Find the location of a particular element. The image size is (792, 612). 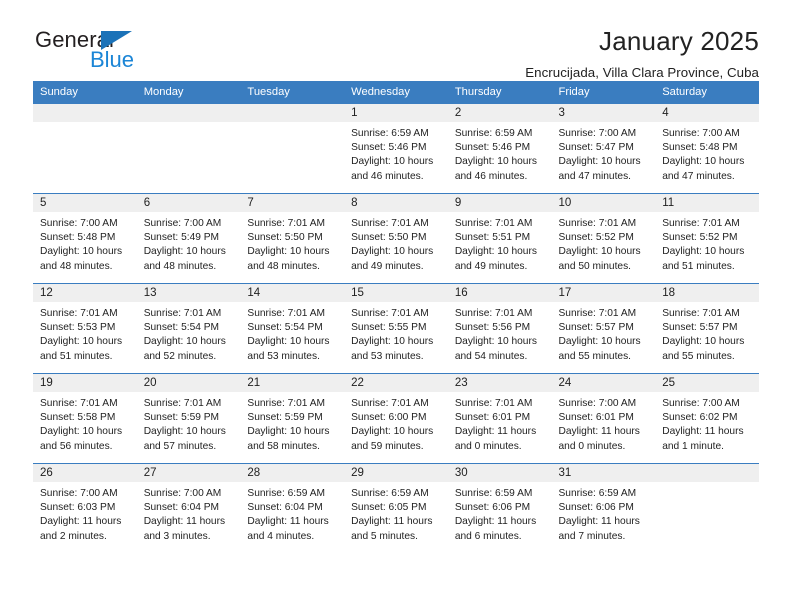

page-title: January 2025 is located at coordinates (679, 41).